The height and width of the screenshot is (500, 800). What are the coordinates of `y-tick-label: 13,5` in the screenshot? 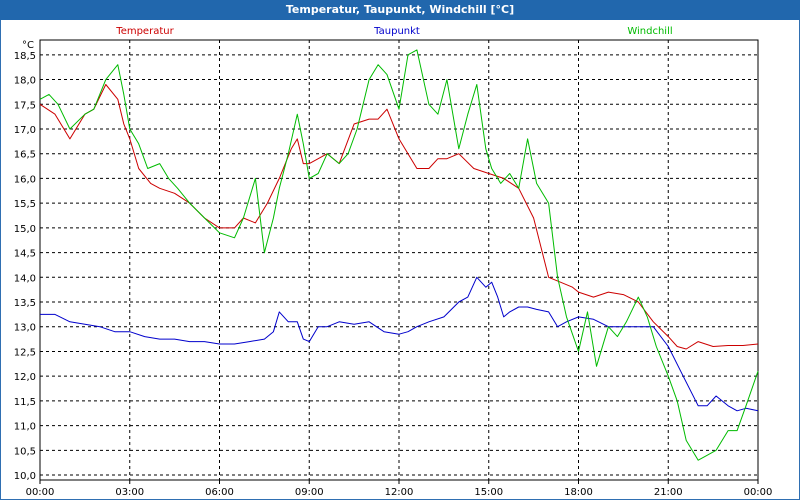 It's located at (25, 303).